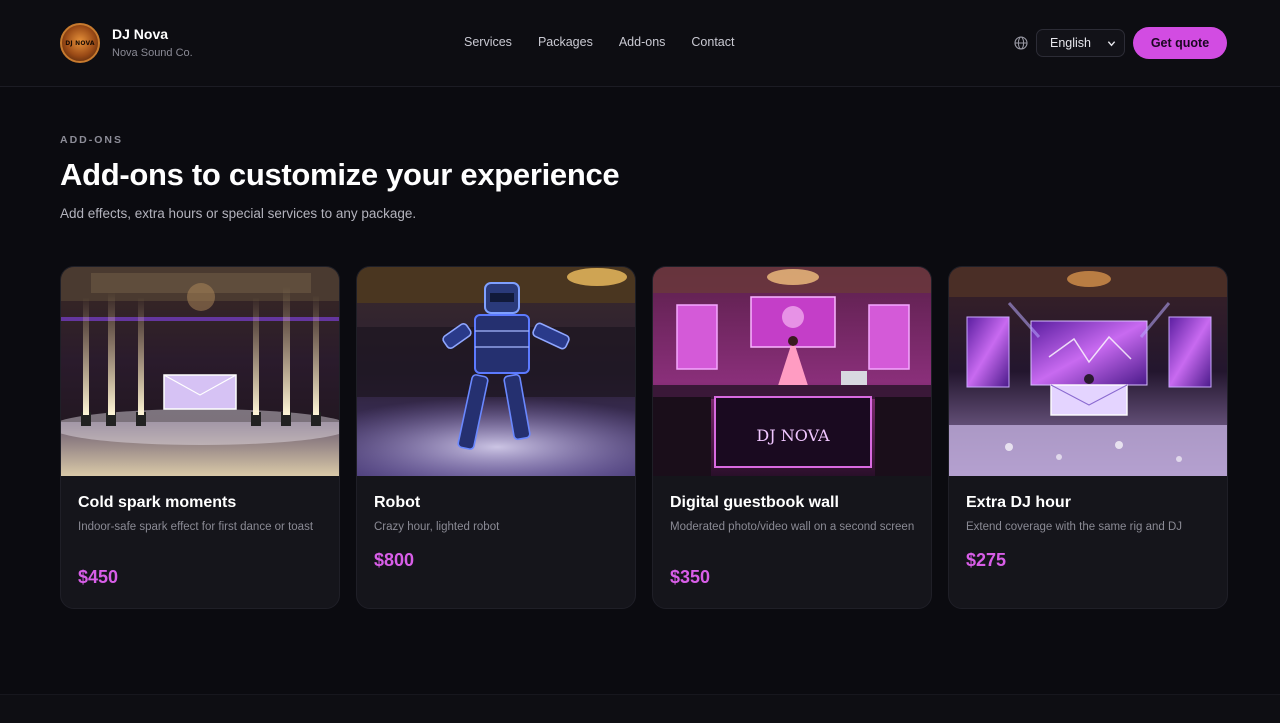 This screenshot has height=723, width=1280. I want to click on brand-logo: DJ NOVA, so click(80, 43).